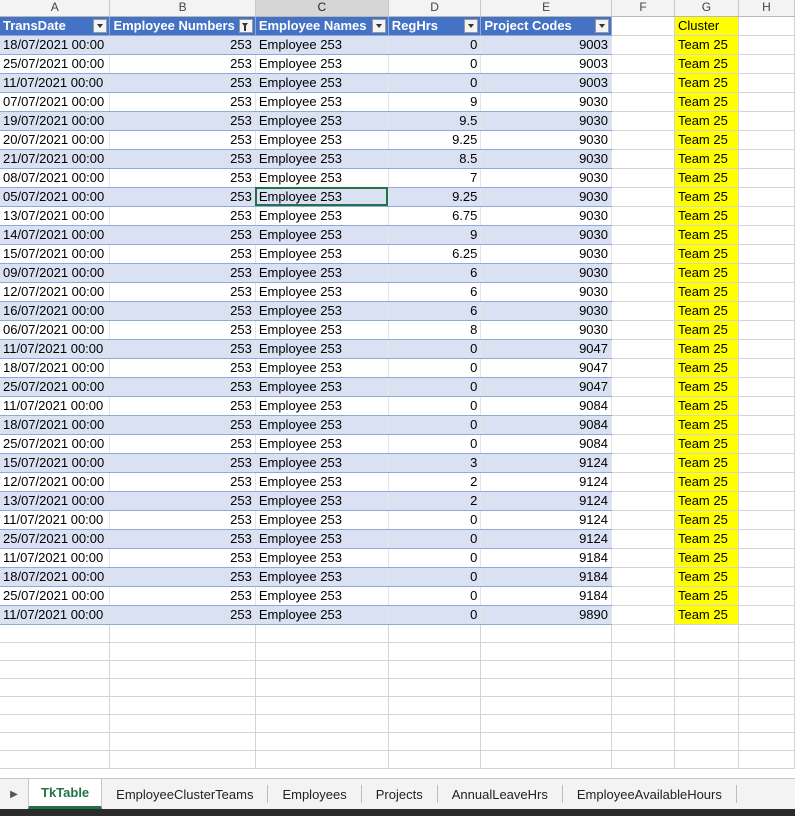 The height and width of the screenshot is (816, 795). What do you see at coordinates (55, 311) in the screenshot?
I see `cell-date: 16/07/2021 00:00` at bounding box center [55, 311].